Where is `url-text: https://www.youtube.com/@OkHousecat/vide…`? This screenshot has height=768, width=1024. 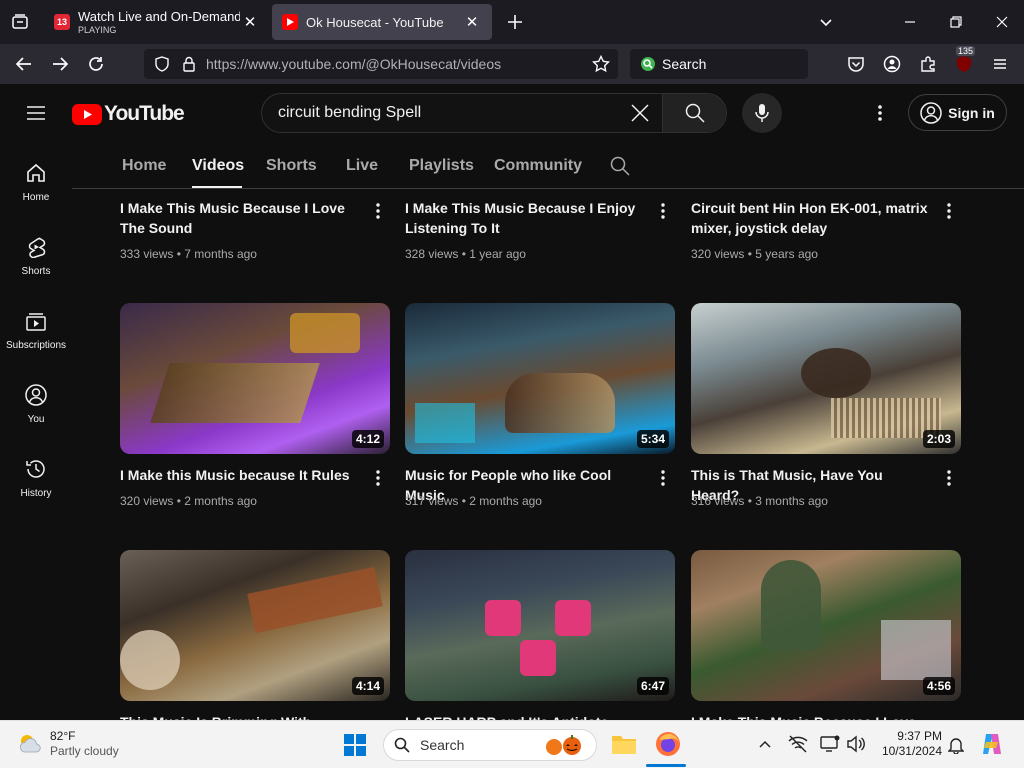 url-text: https://www.youtube.com/@OkHousecat/vide… is located at coordinates (353, 64).